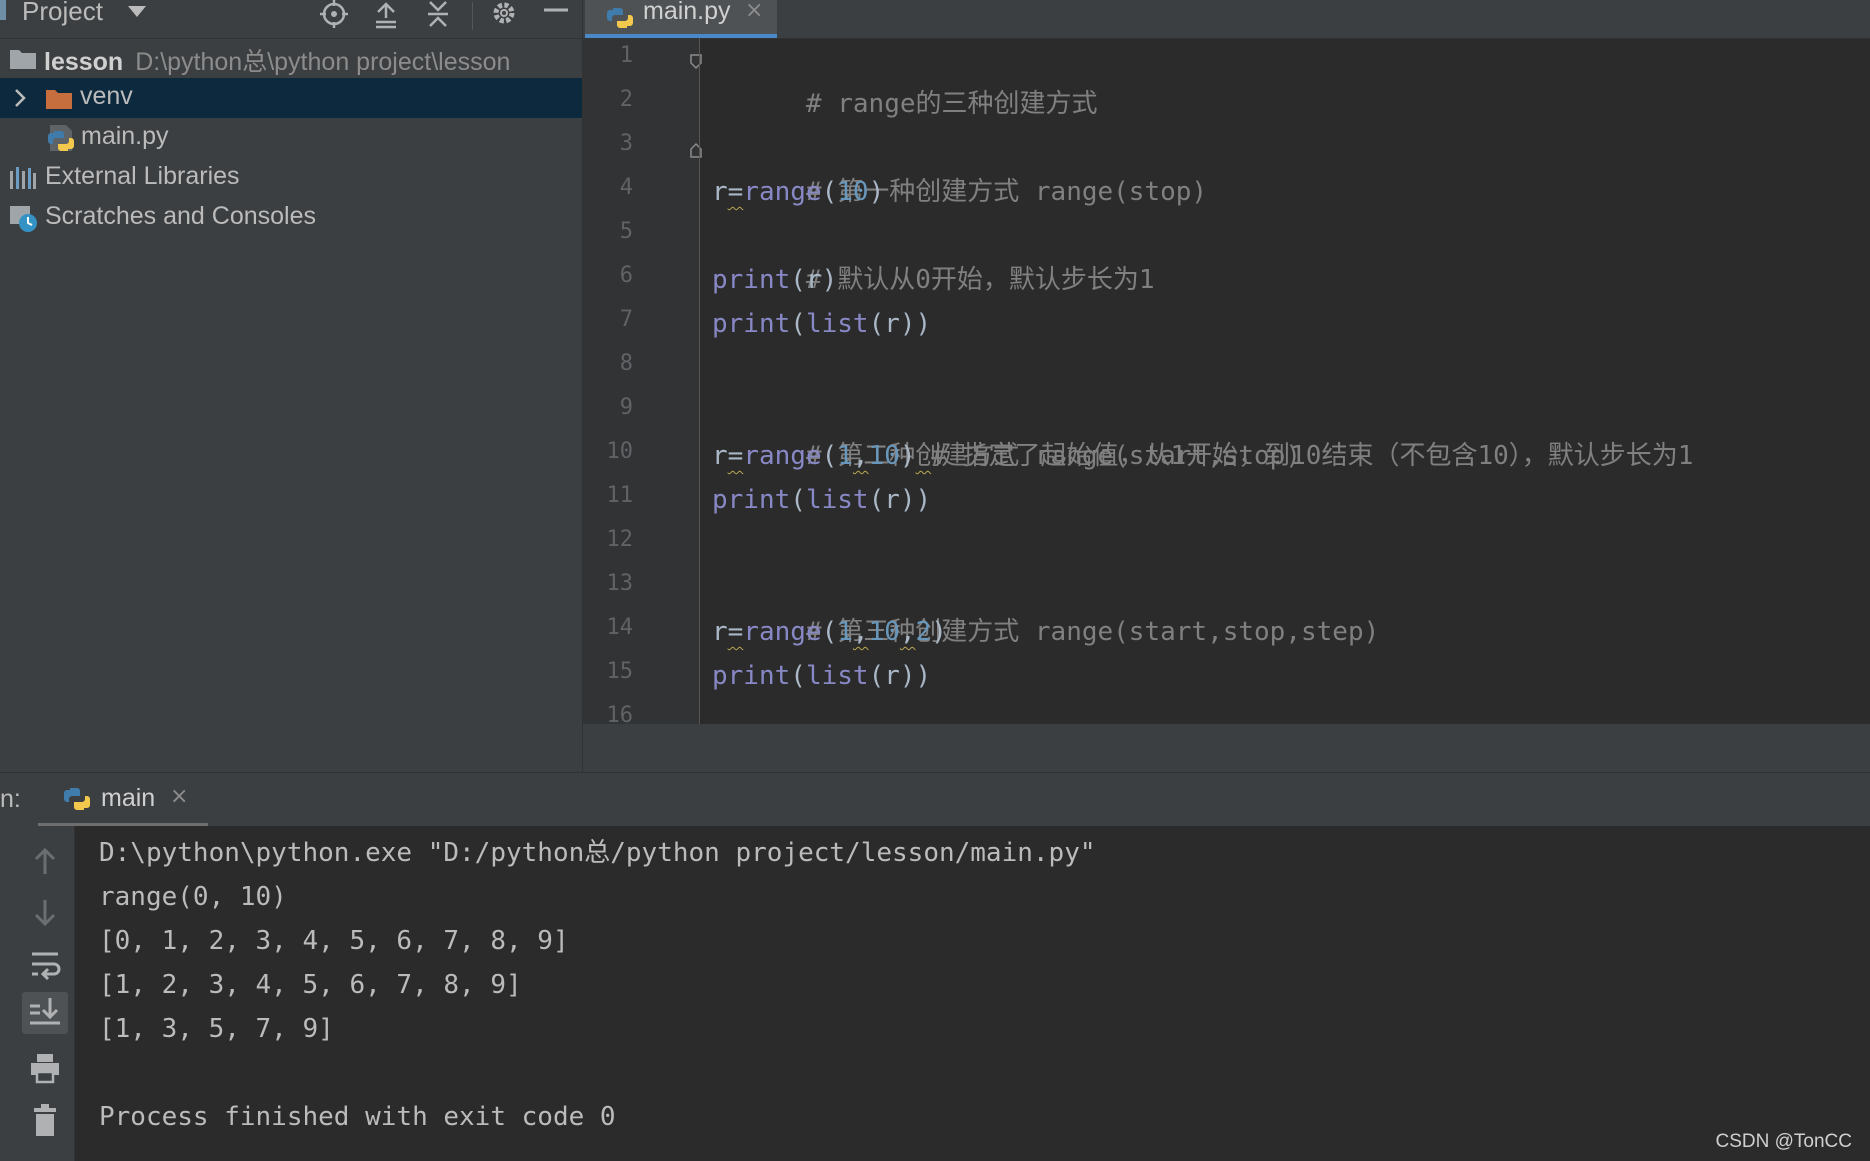 This screenshot has width=1870, height=1161. I want to click on hide-panel-icon, so click(556, 15).